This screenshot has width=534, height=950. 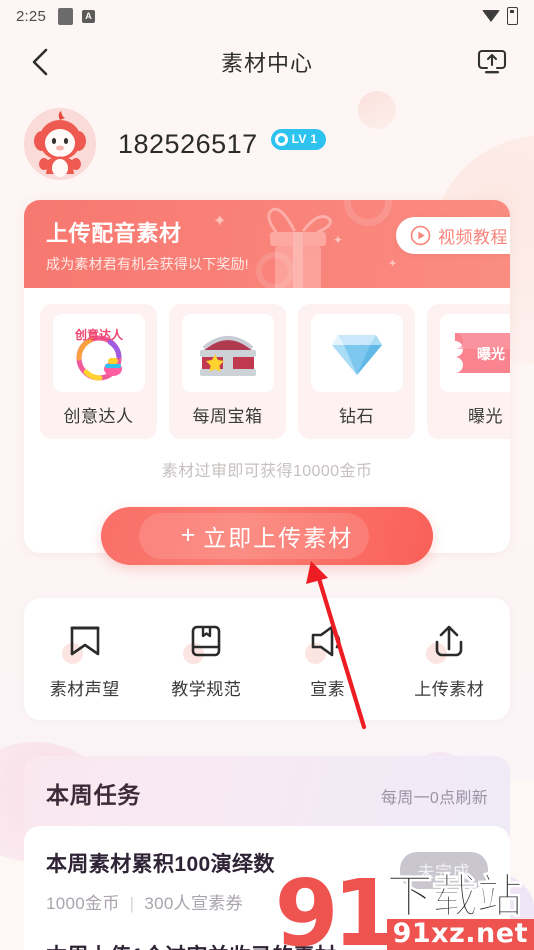 I want to click on upload-material-label: 立即上传素材, so click(x=278, y=538).